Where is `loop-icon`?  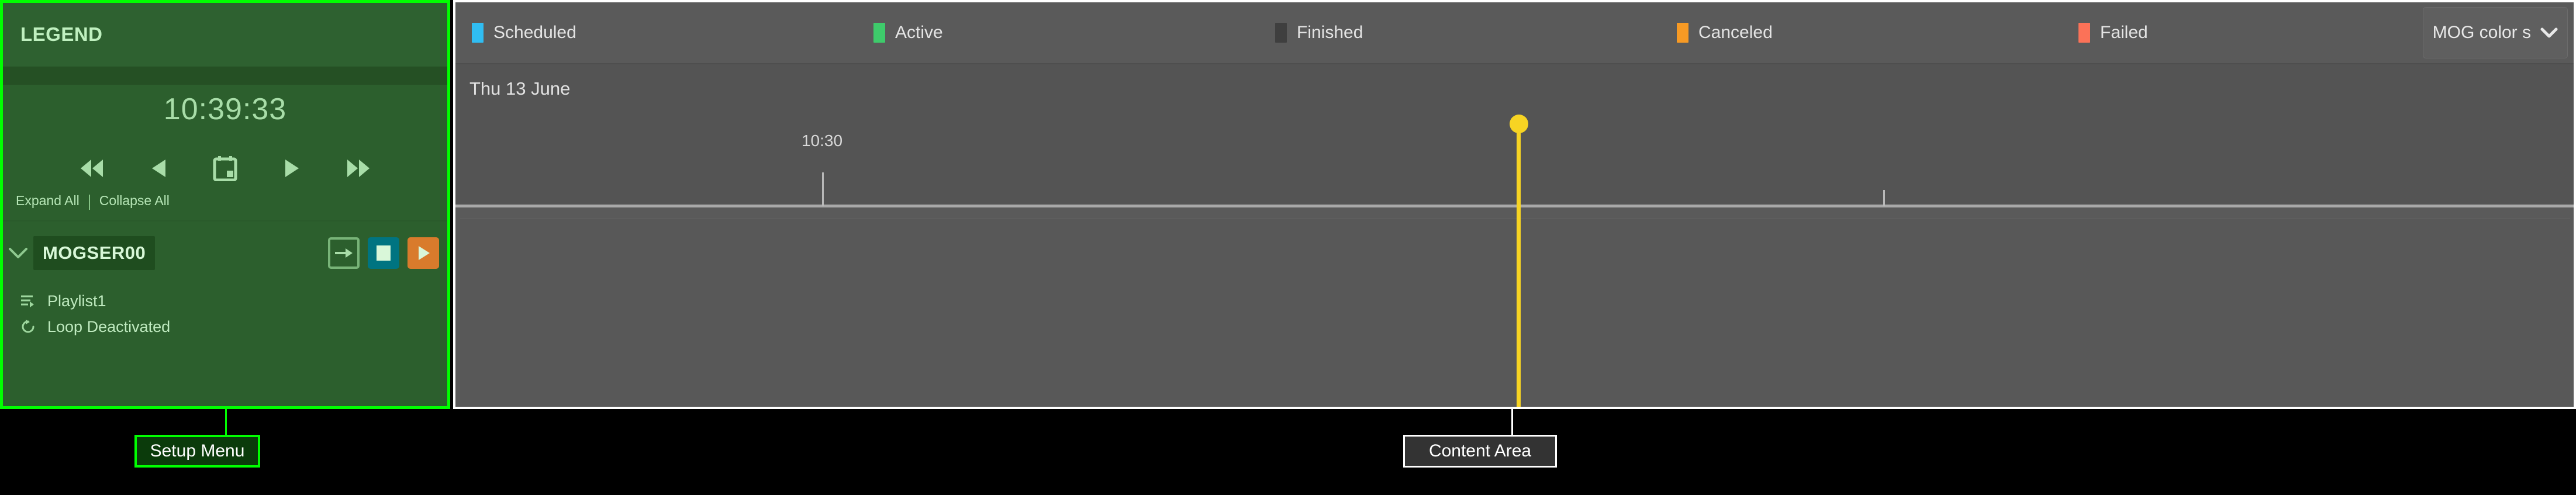
loop-icon is located at coordinates (28, 326).